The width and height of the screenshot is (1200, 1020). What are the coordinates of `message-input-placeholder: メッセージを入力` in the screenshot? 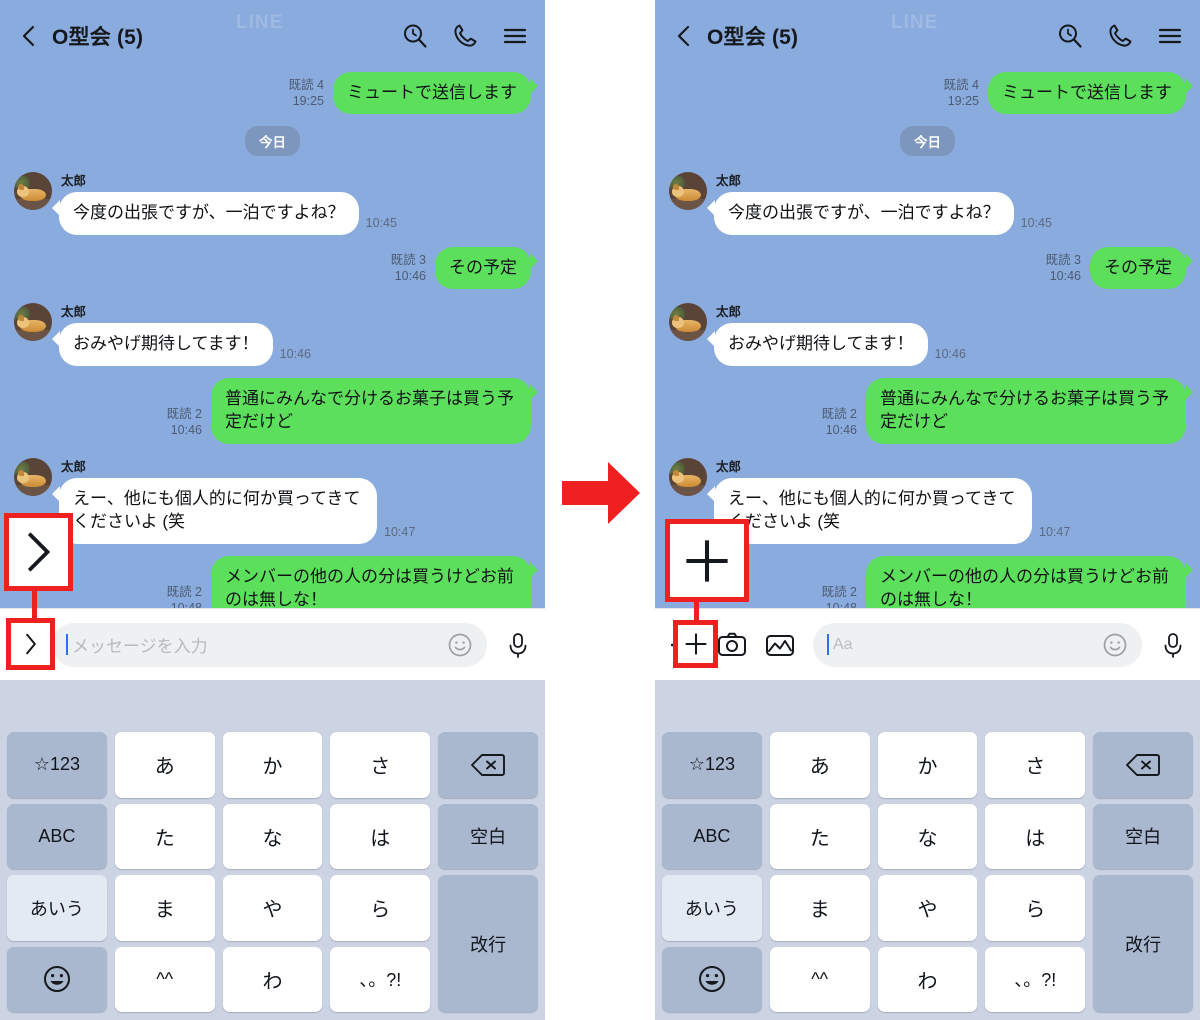 It's located at (140, 646).